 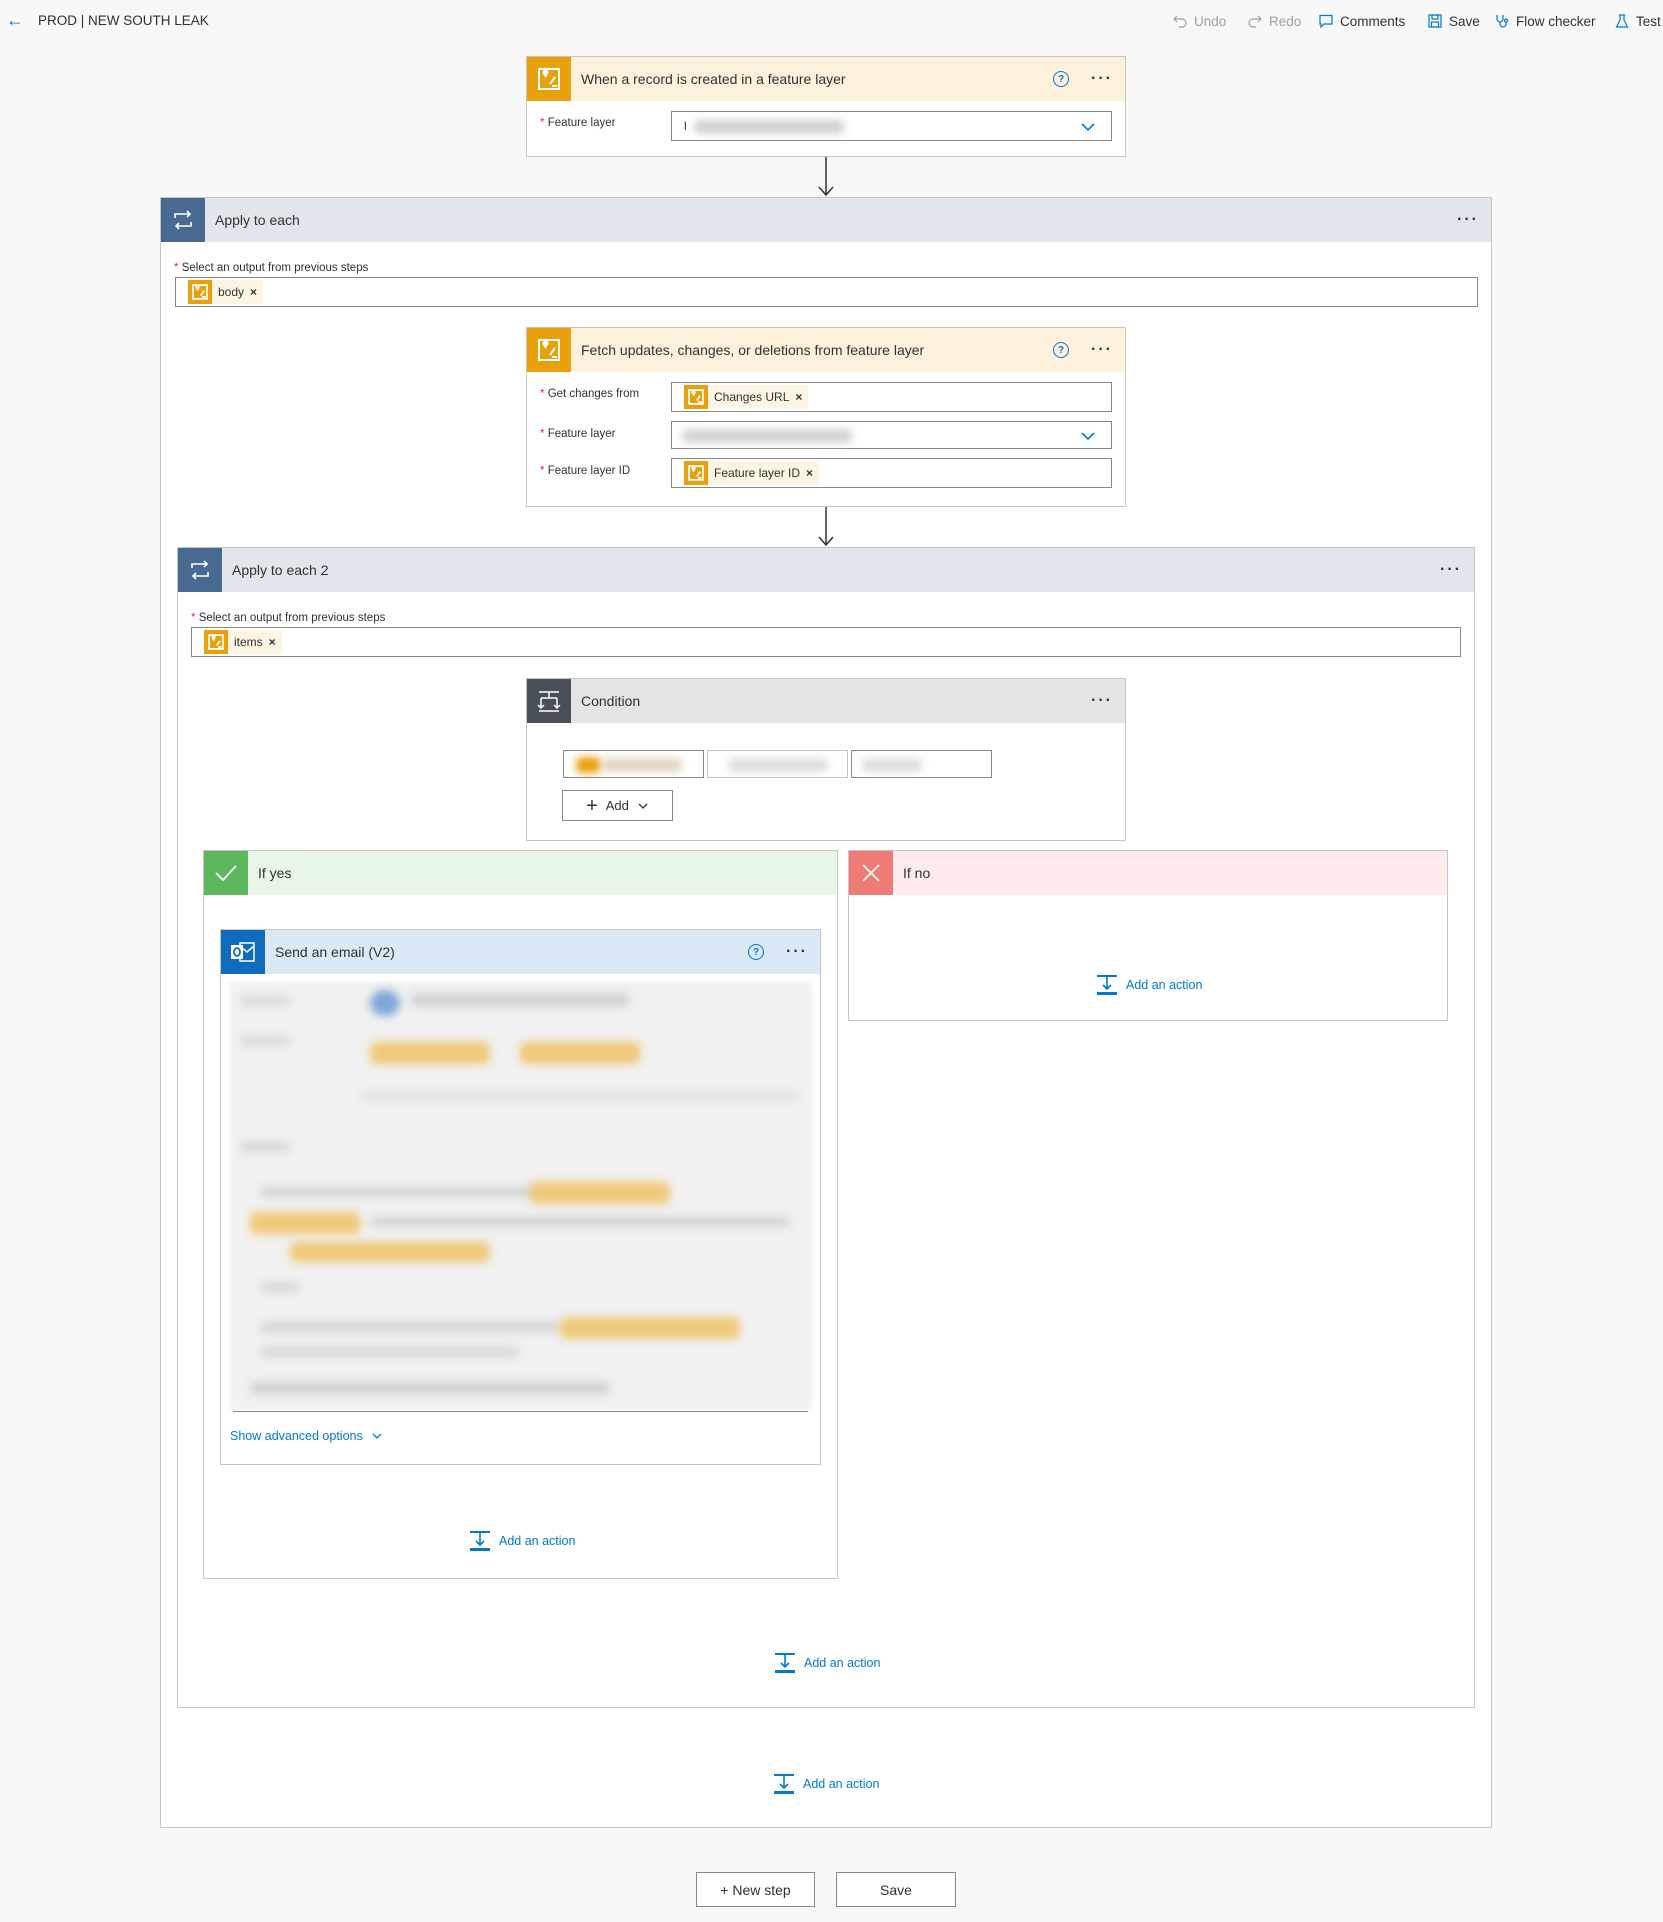 I want to click on feature-layer-id-token: Feature layer ID ×, so click(x=752, y=473).